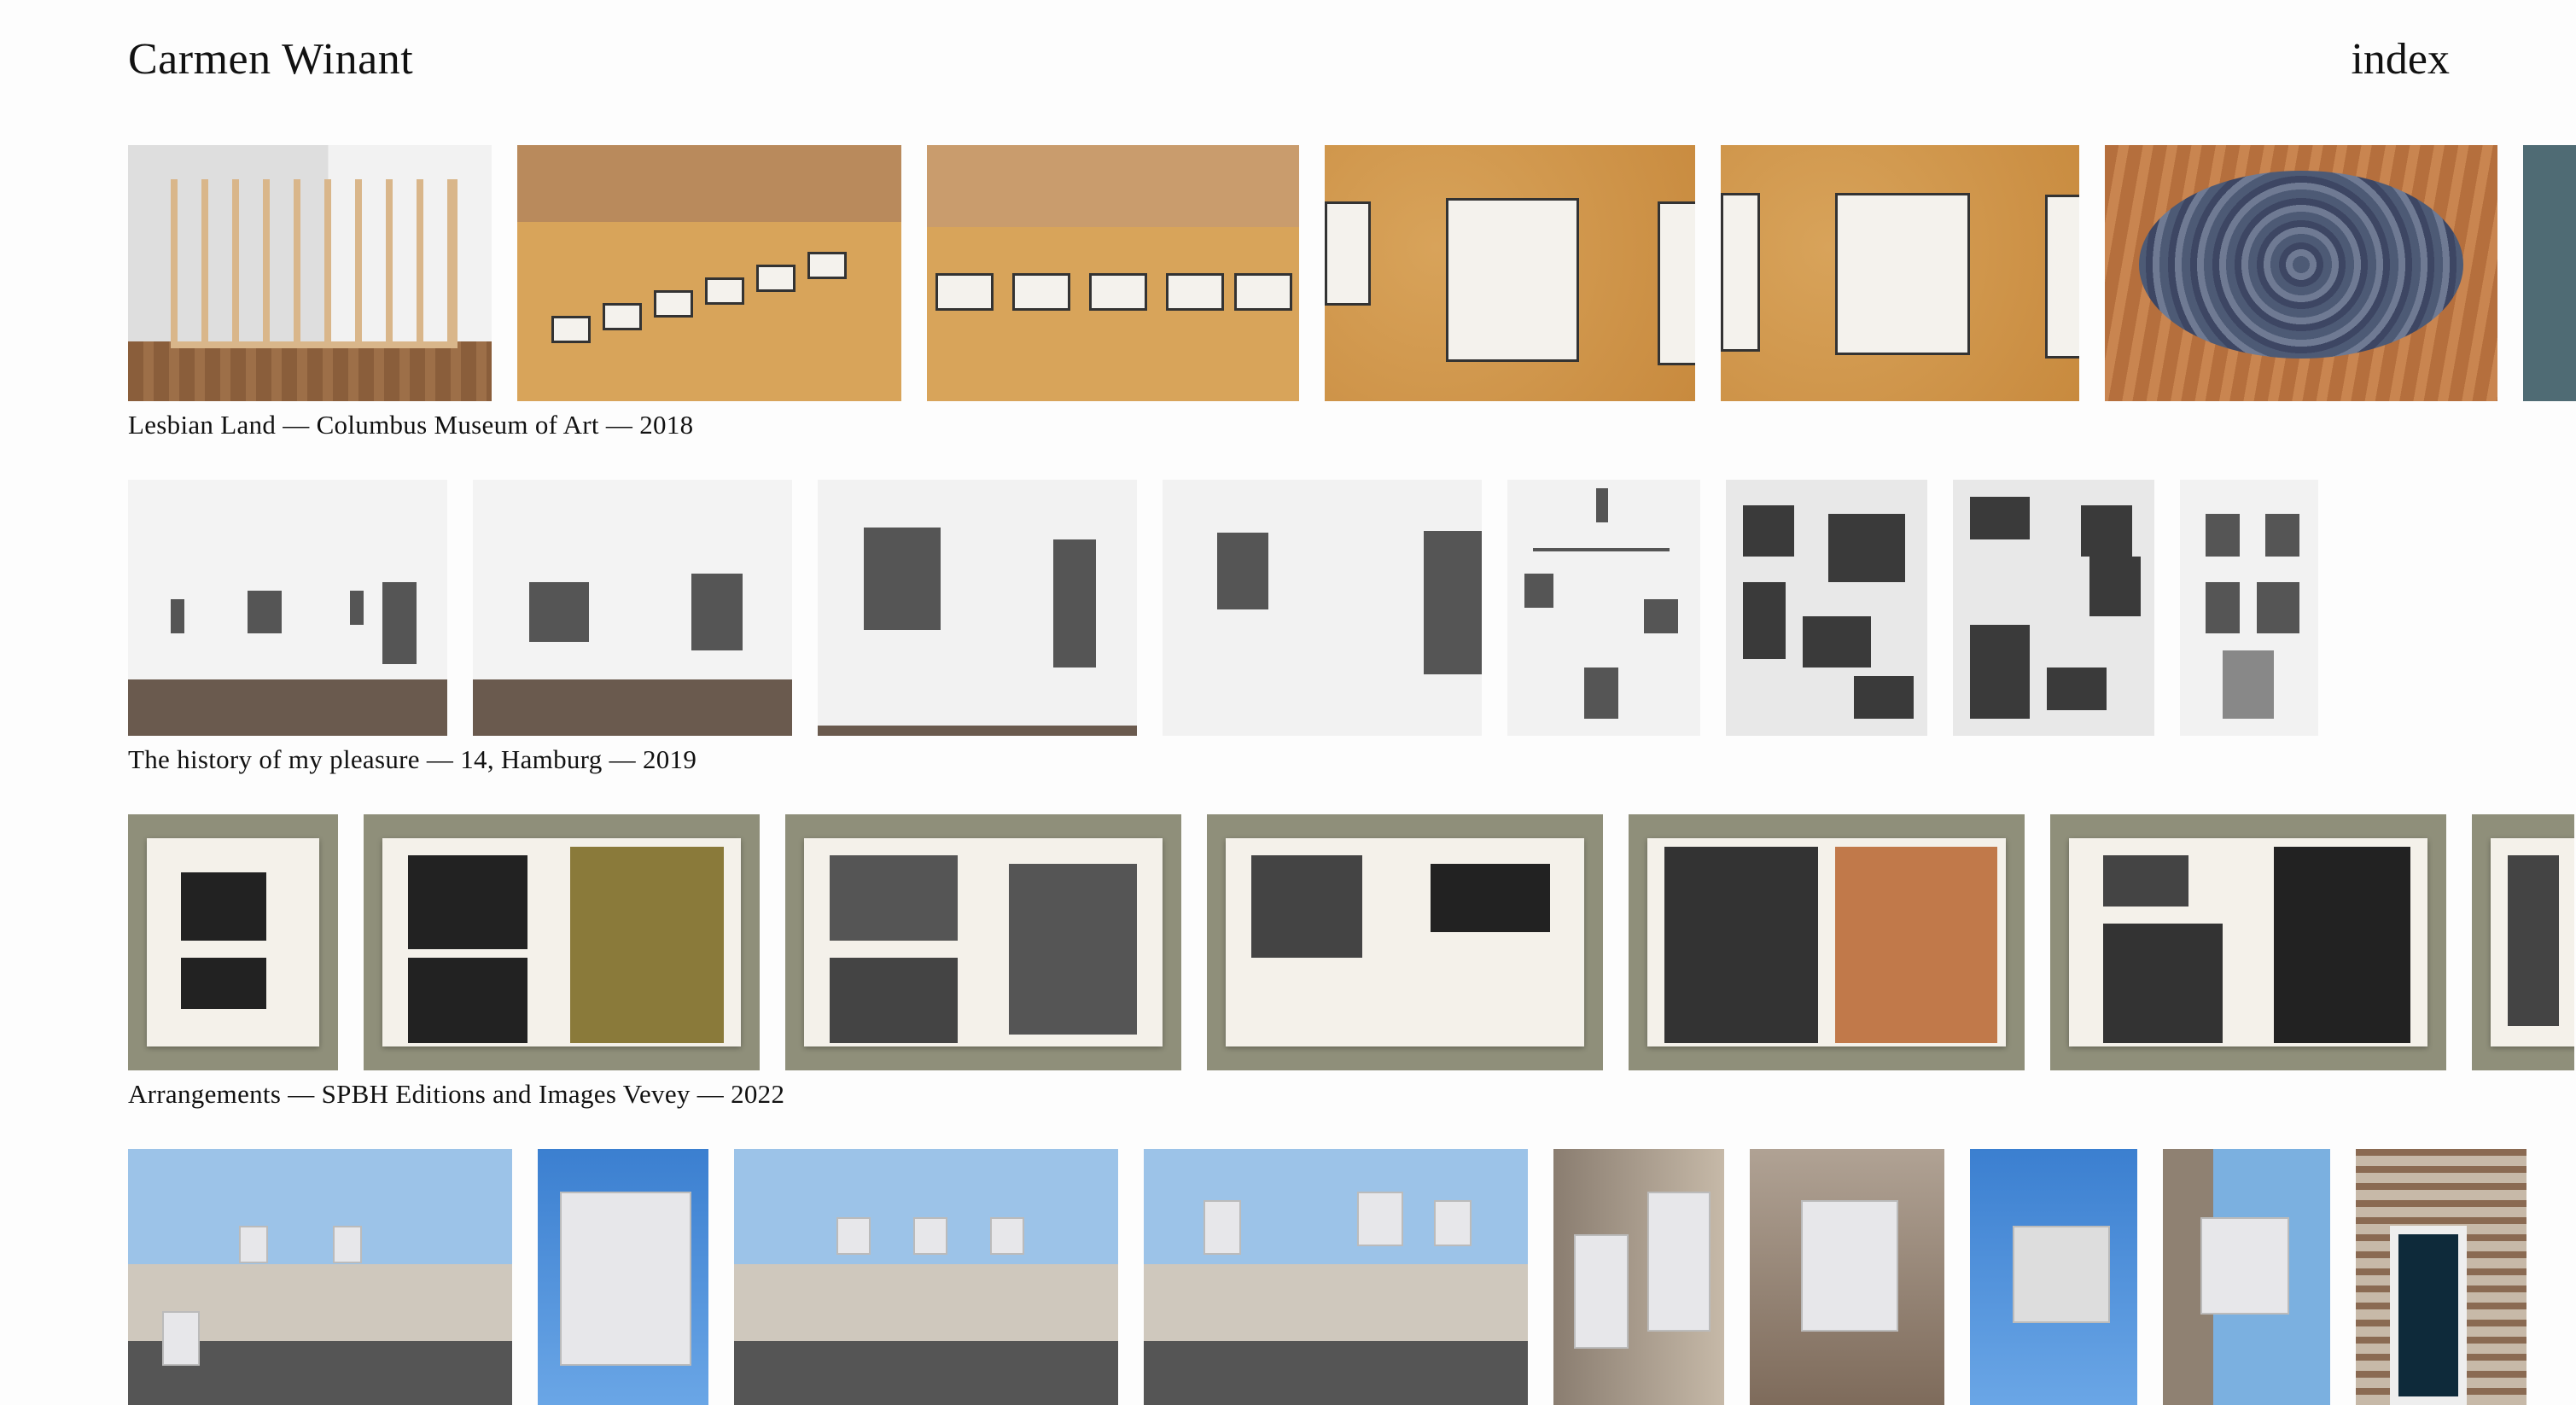  What do you see at coordinates (270, 59) in the screenshot?
I see `site-title: Carmen Winant` at bounding box center [270, 59].